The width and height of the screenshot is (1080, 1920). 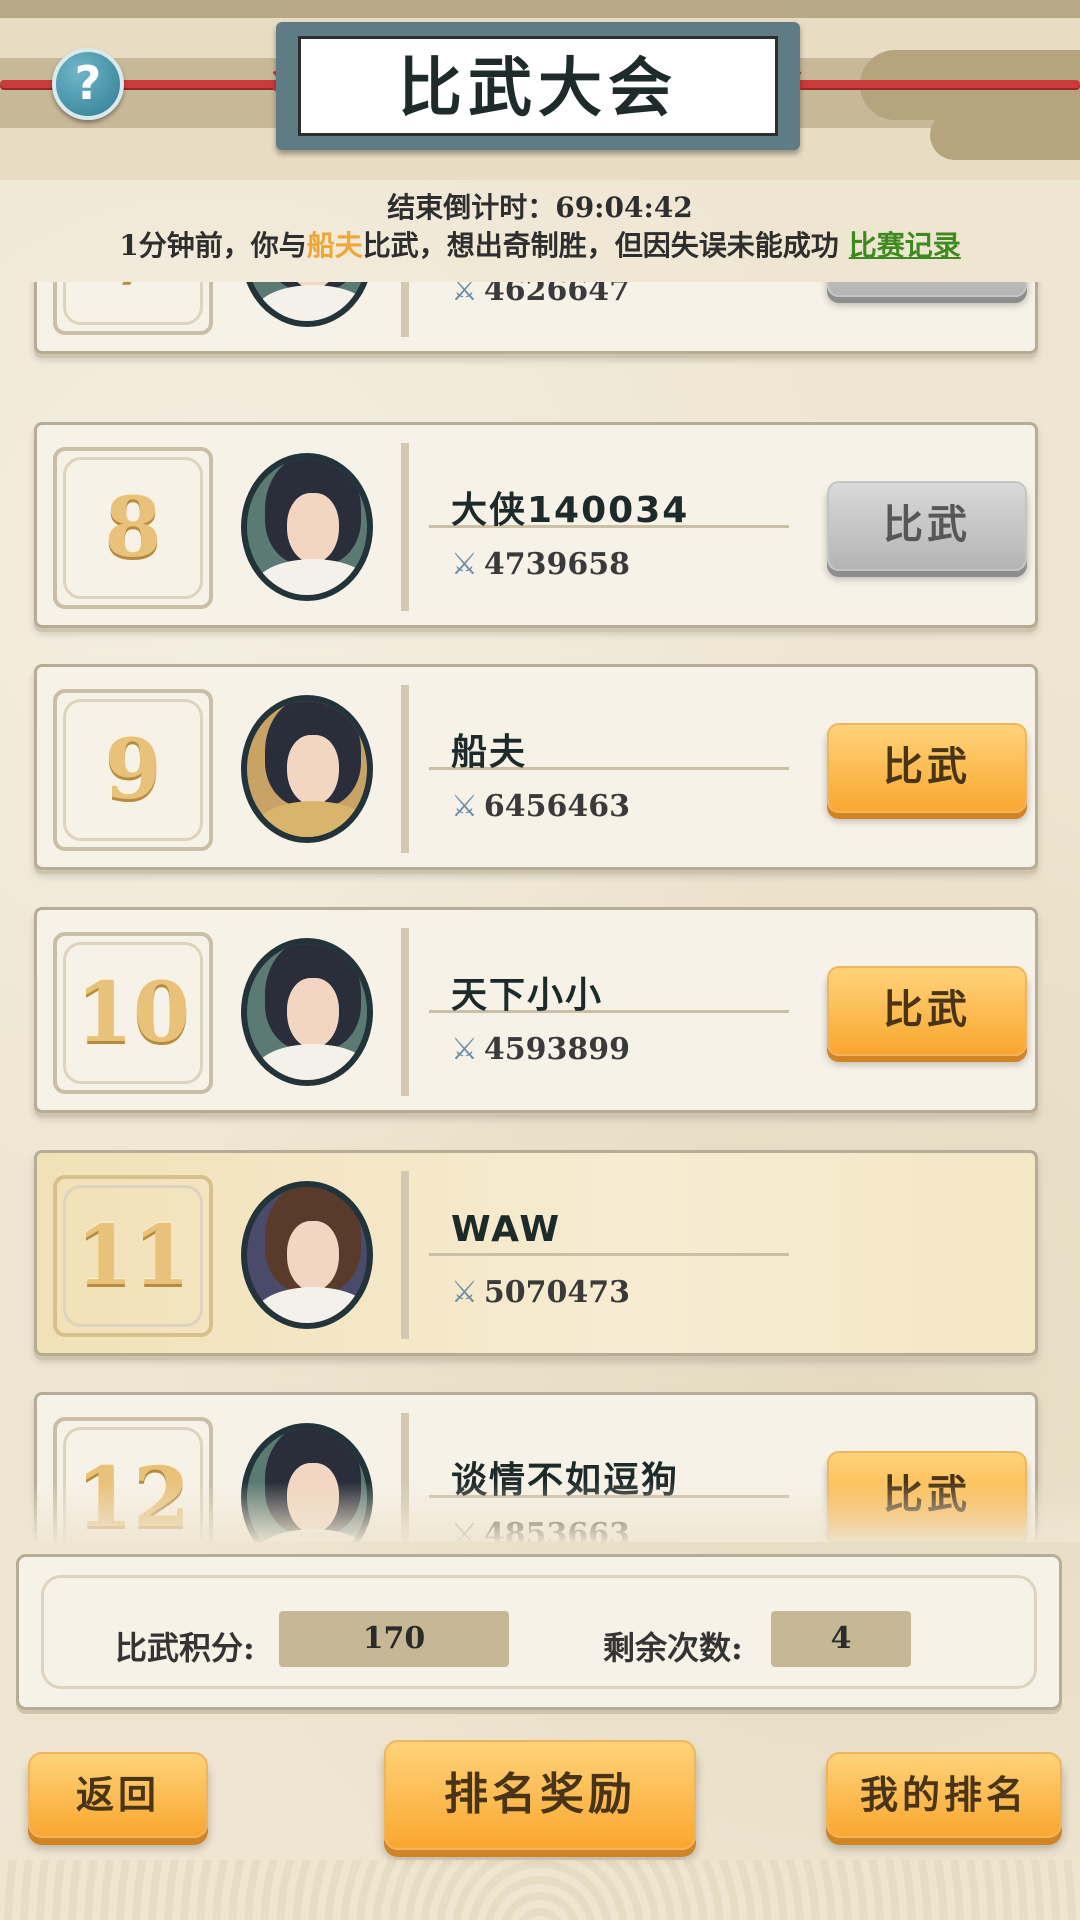 I want to click on rank-card: 7 ⚔4626647 比武, so click(x=536, y=318).